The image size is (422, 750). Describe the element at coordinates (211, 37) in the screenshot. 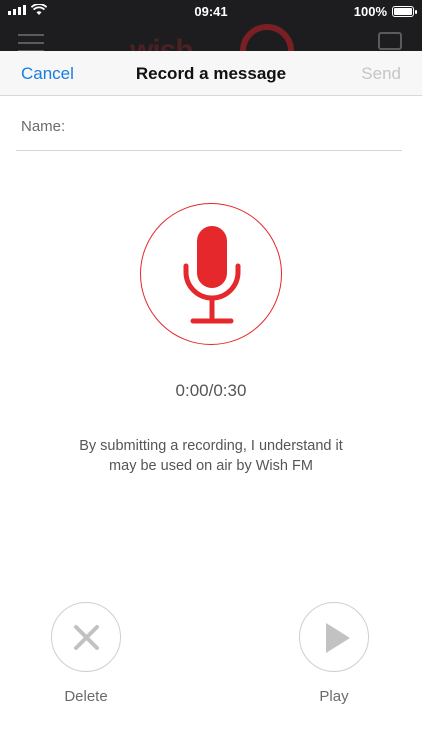

I see `app-bar: wish` at that location.